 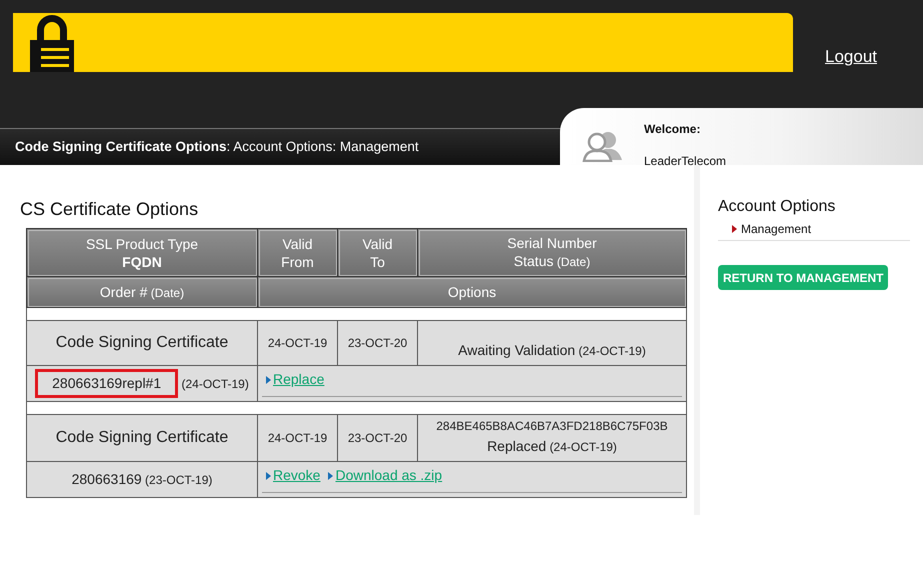 I want to click on option-link: Revoke, so click(x=293, y=475).